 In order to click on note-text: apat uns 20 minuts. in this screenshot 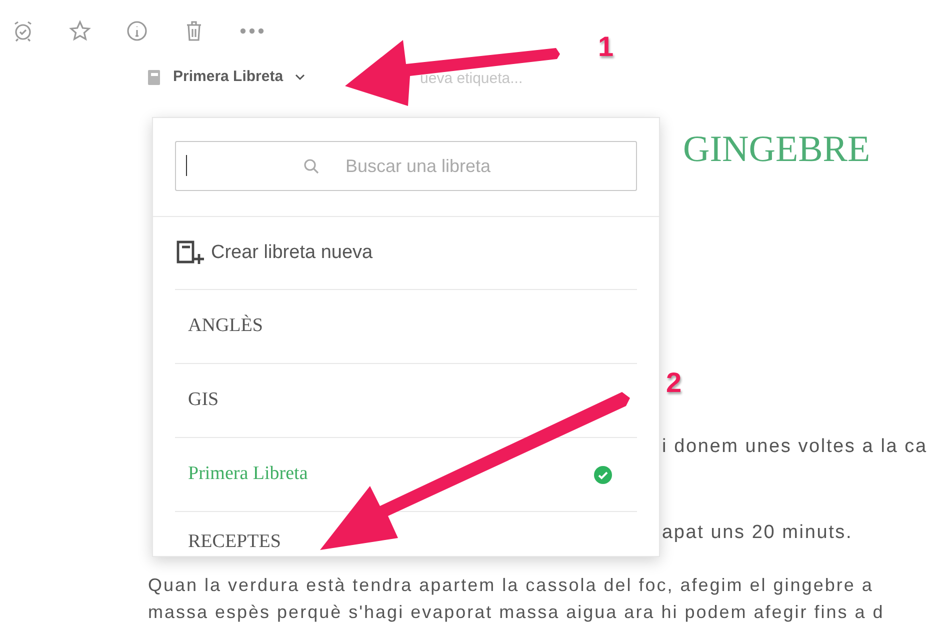, I will do `click(757, 532)`.